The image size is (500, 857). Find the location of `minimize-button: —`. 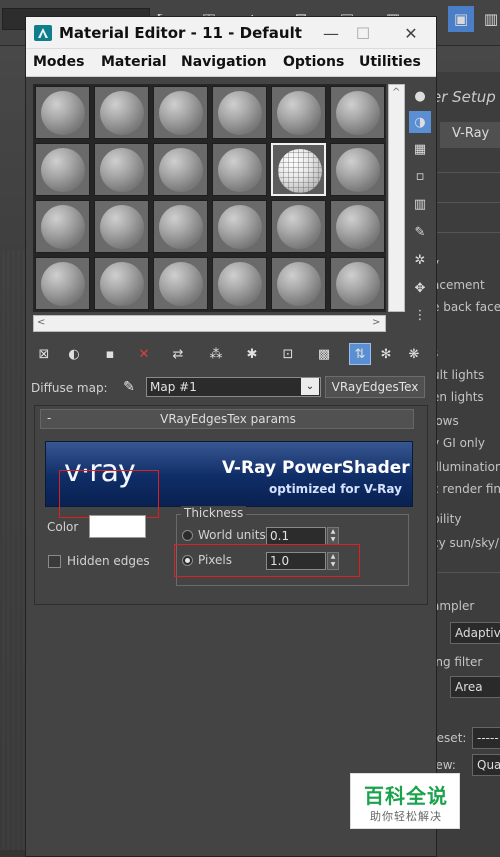

minimize-button: — is located at coordinates (331, 33).